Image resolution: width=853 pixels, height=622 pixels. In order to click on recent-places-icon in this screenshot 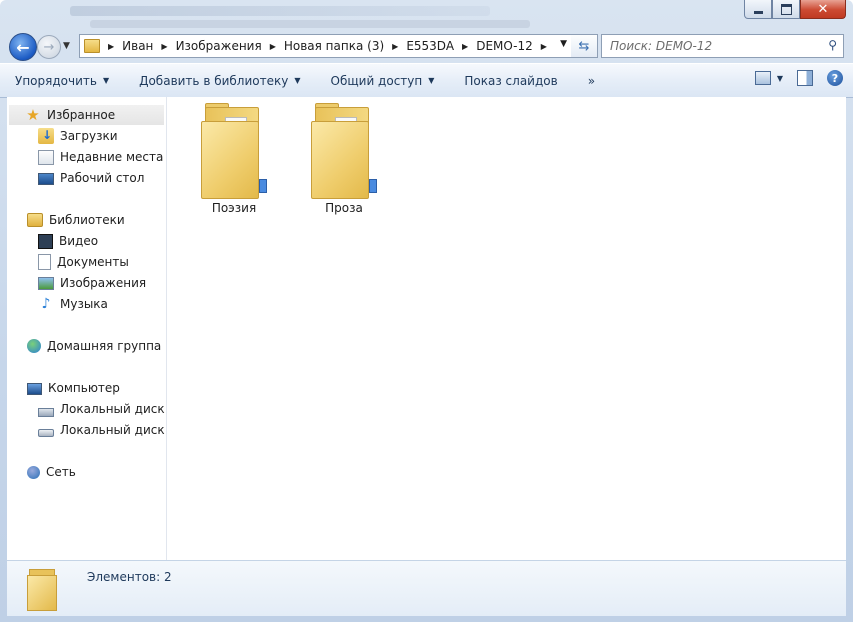, I will do `click(46, 157)`.